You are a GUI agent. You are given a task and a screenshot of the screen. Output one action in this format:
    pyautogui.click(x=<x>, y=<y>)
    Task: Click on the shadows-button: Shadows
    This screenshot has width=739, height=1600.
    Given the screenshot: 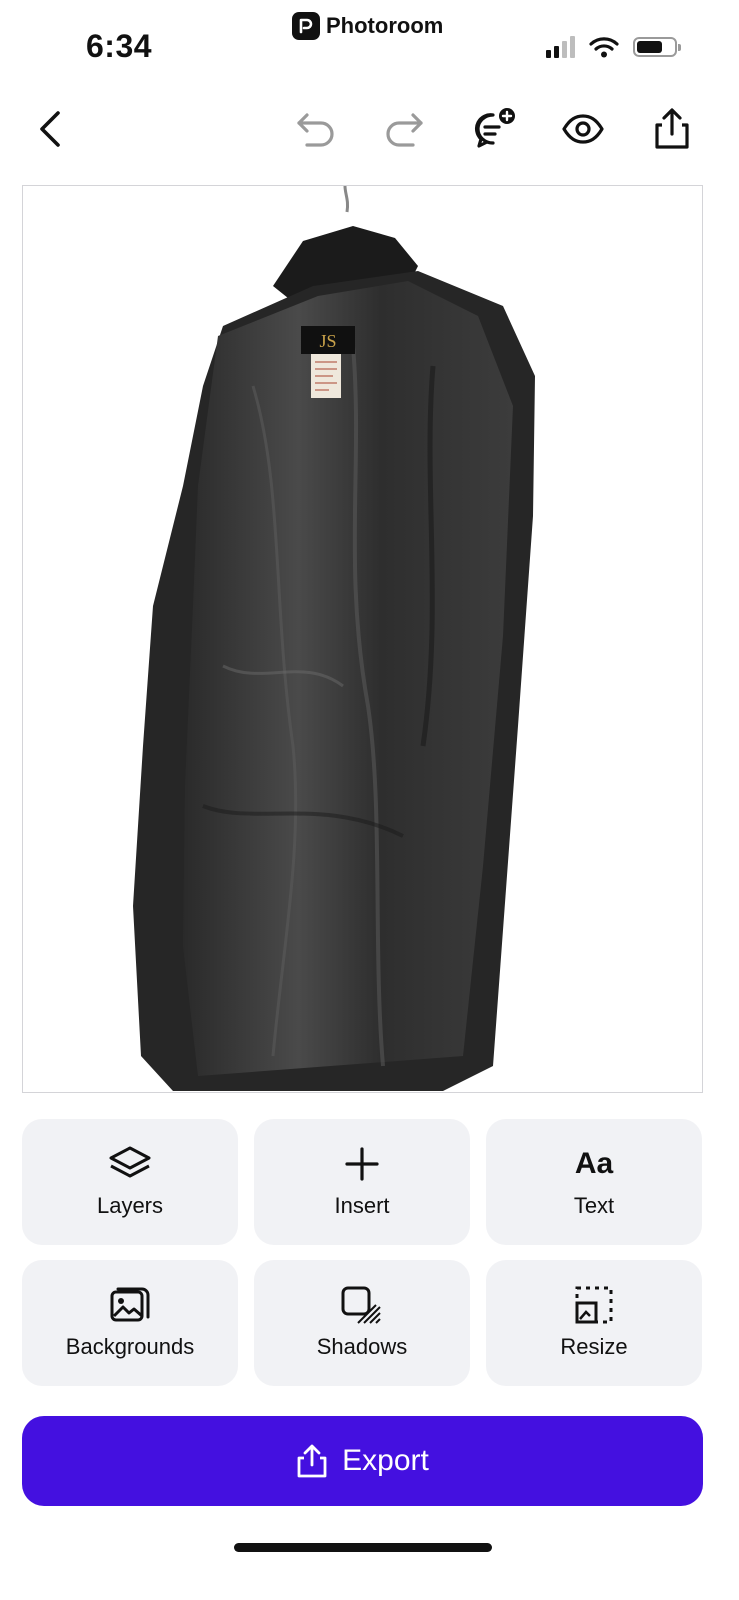 What is the action you would take?
    pyautogui.click(x=362, y=1323)
    